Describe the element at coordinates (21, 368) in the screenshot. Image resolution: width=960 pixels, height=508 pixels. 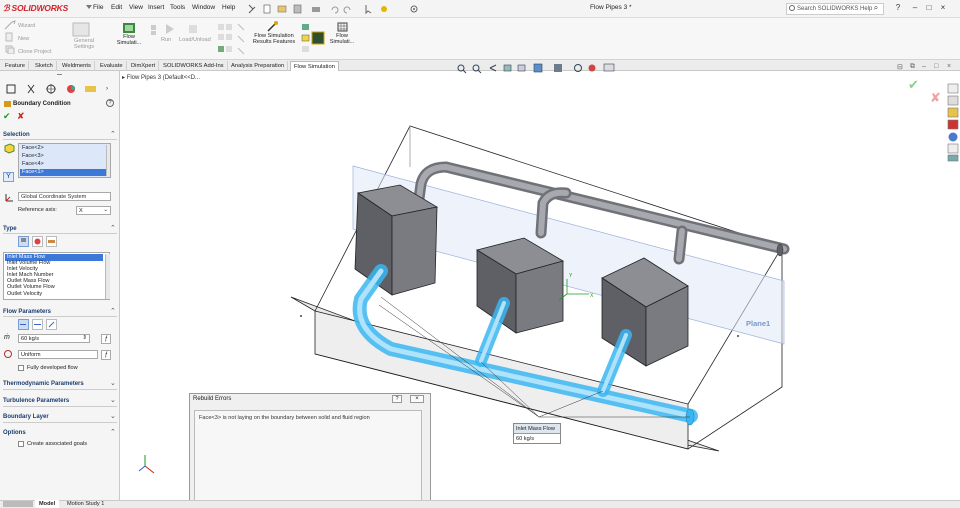
I see `fully-developed-checkbox` at that location.